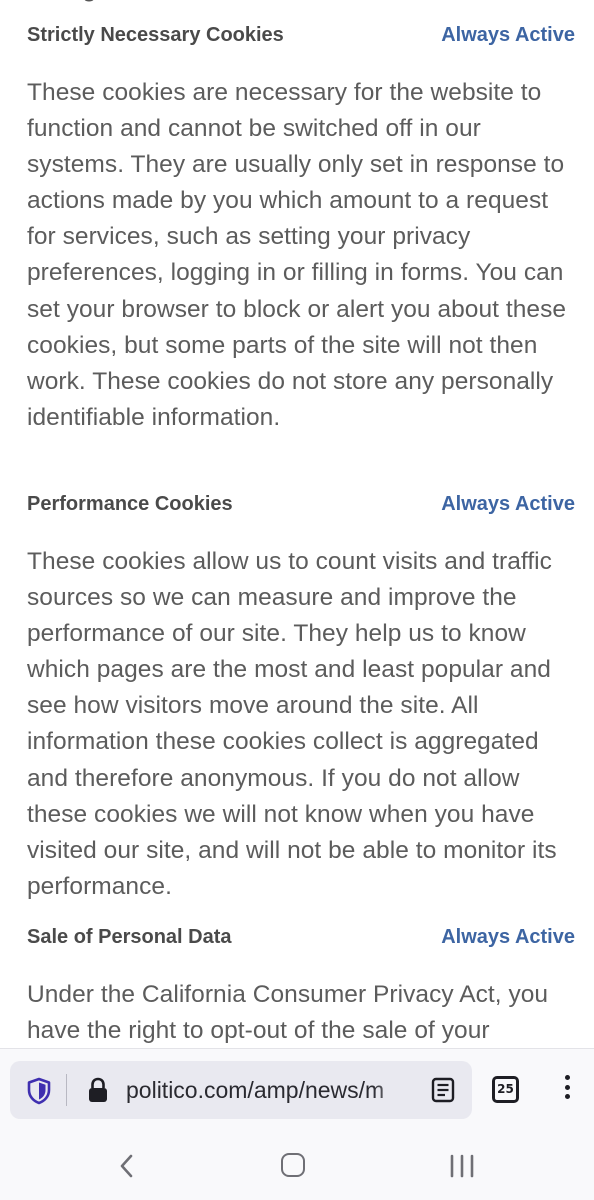  What do you see at coordinates (66, 1090) in the screenshot?
I see `address-bar-separator` at bounding box center [66, 1090].